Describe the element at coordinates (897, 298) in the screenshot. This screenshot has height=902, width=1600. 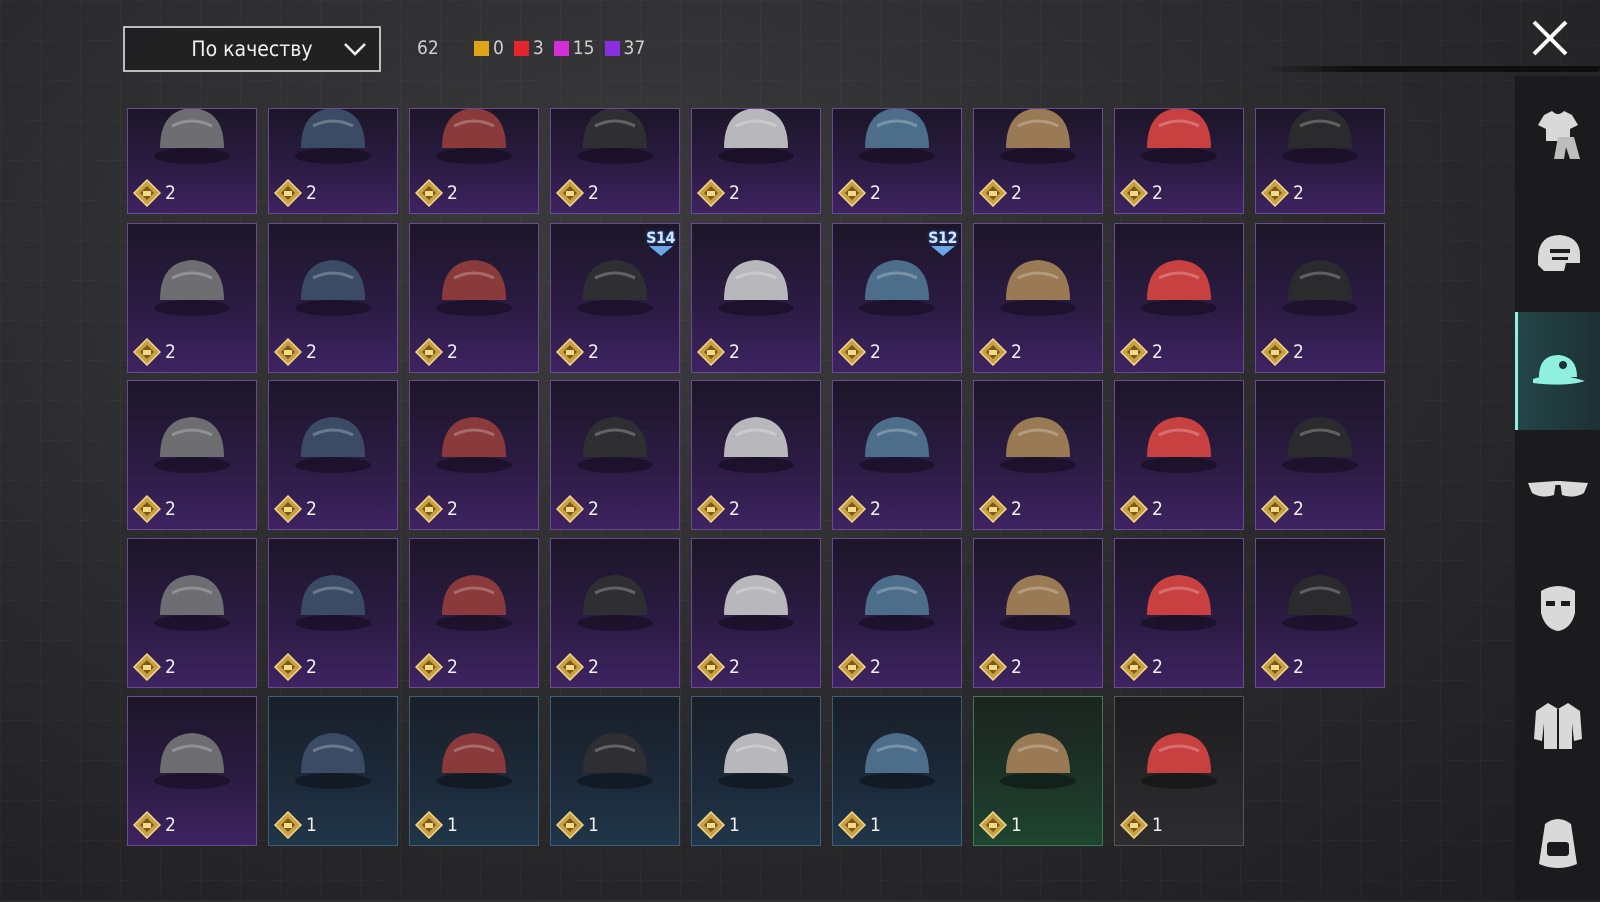
I see `item-card: S12 2` at that location.